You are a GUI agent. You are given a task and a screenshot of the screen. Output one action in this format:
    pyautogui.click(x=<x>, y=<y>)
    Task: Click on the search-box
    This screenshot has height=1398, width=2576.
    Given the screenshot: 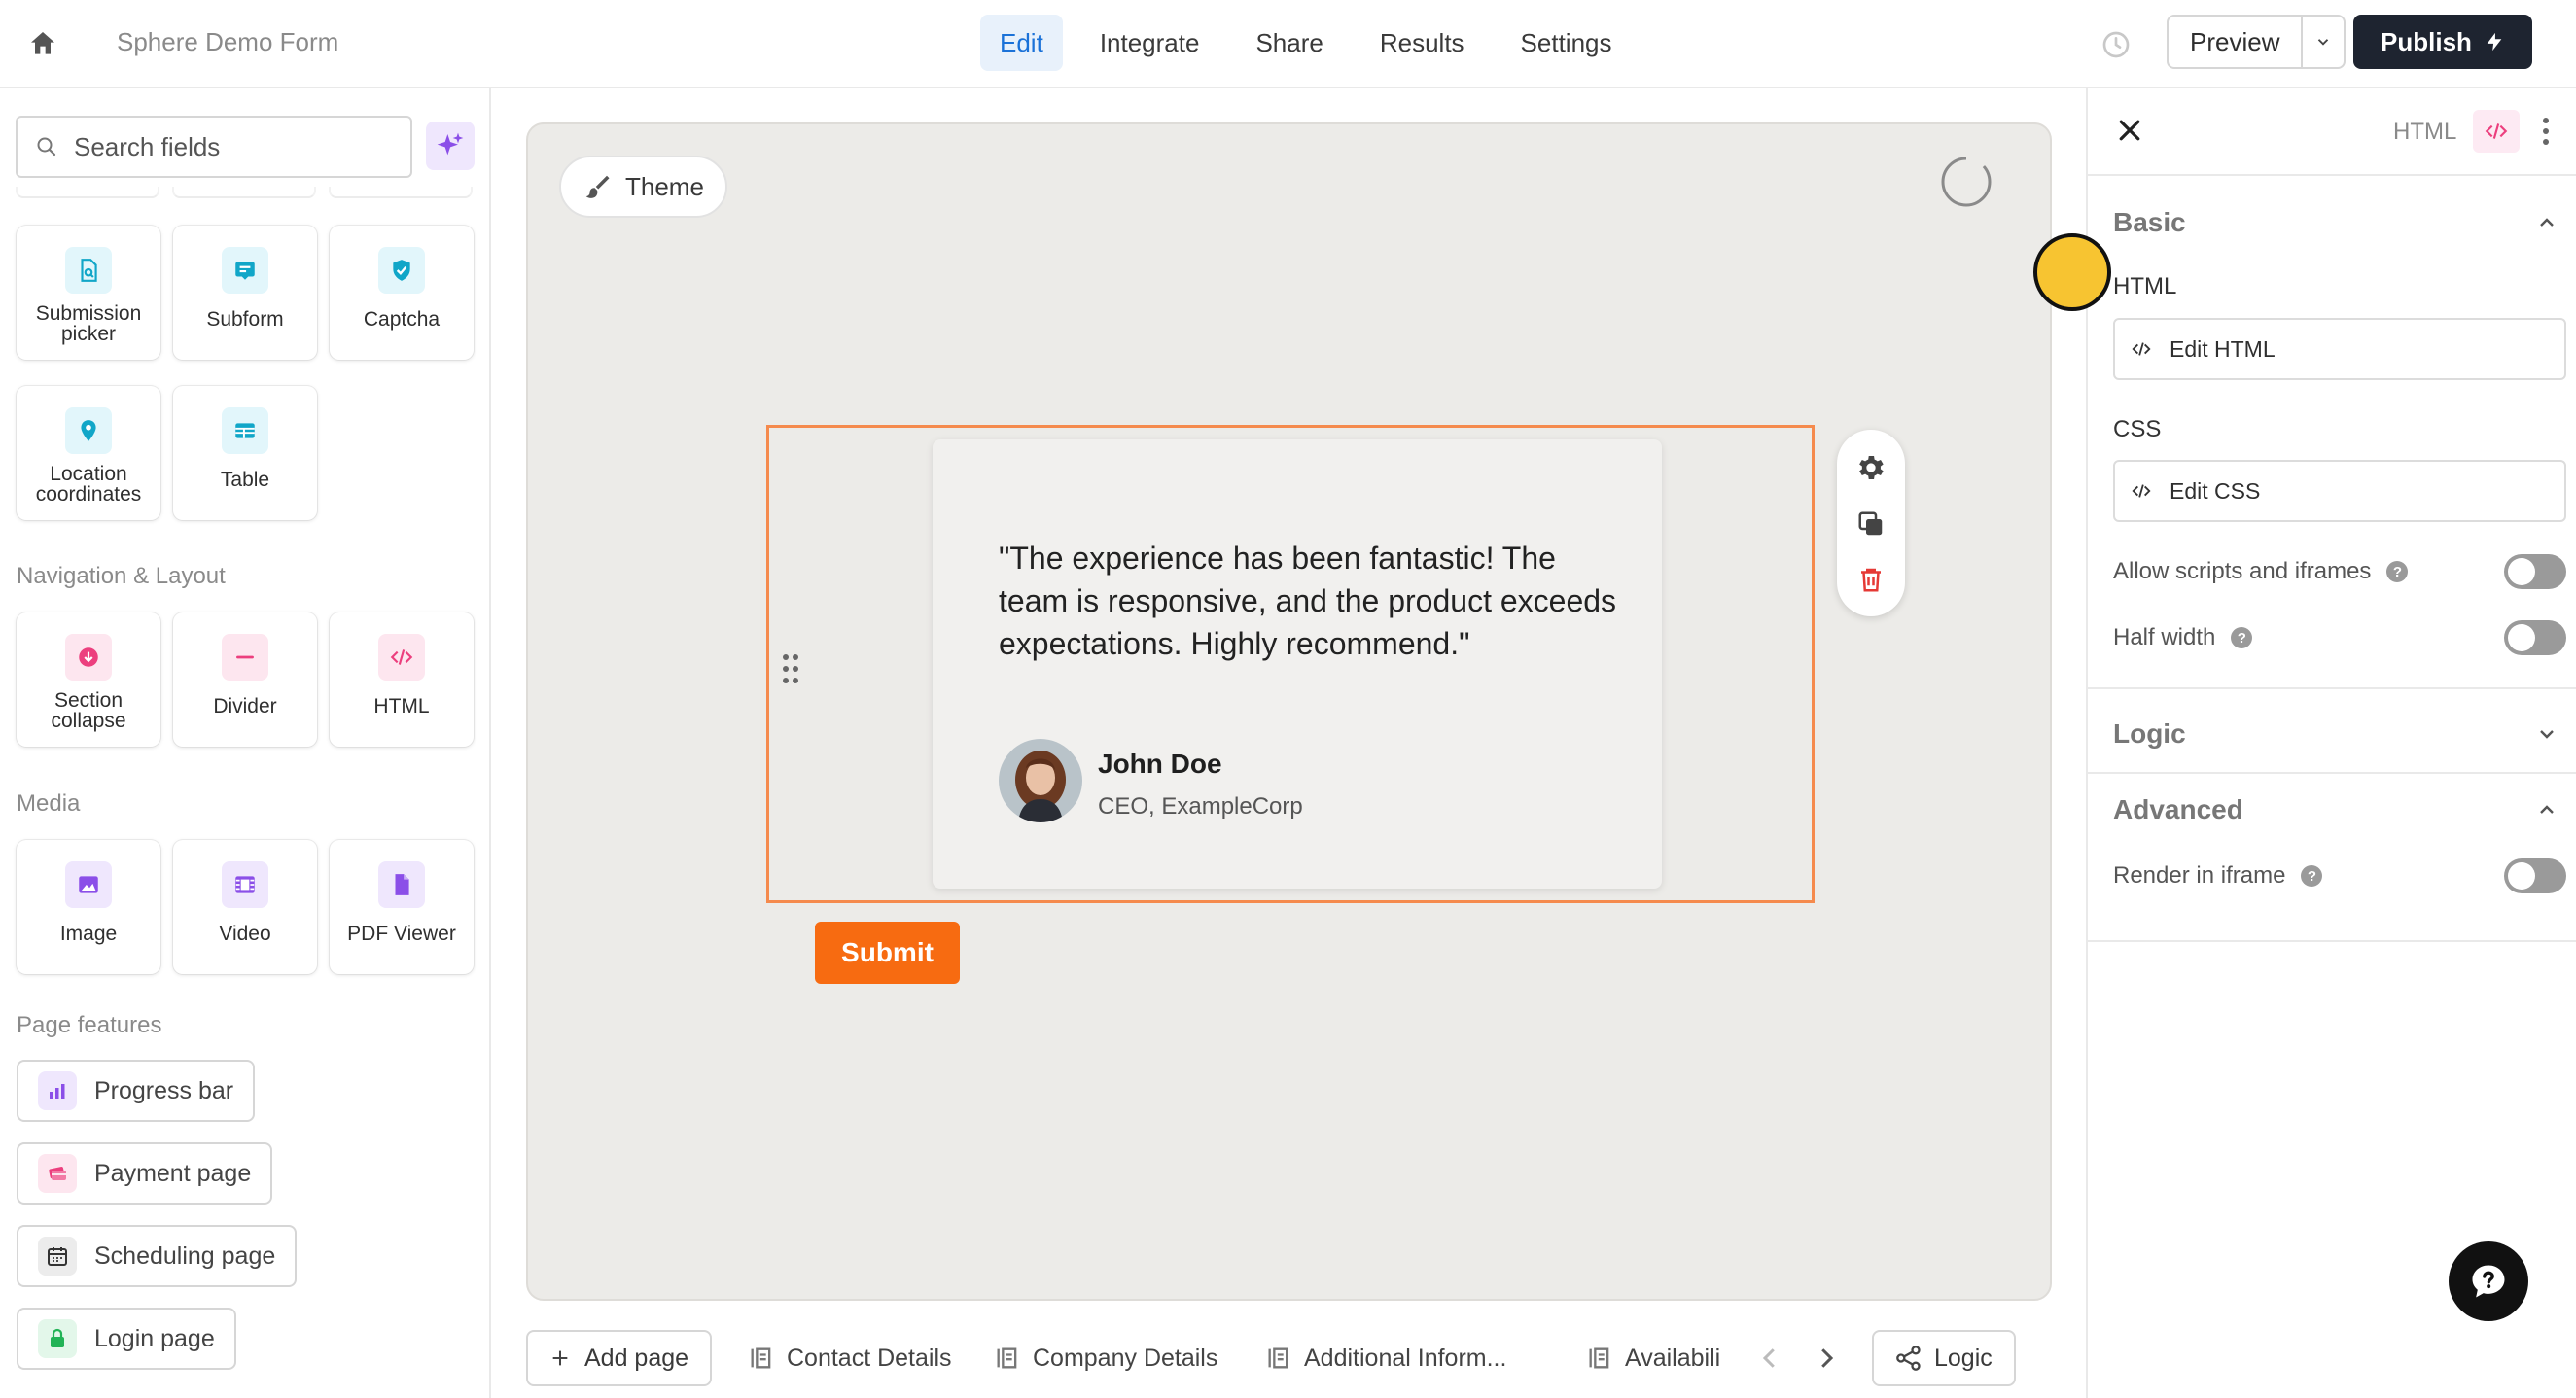 What is the action you would take?
    pyautogui.click(x=214, y=147)
    